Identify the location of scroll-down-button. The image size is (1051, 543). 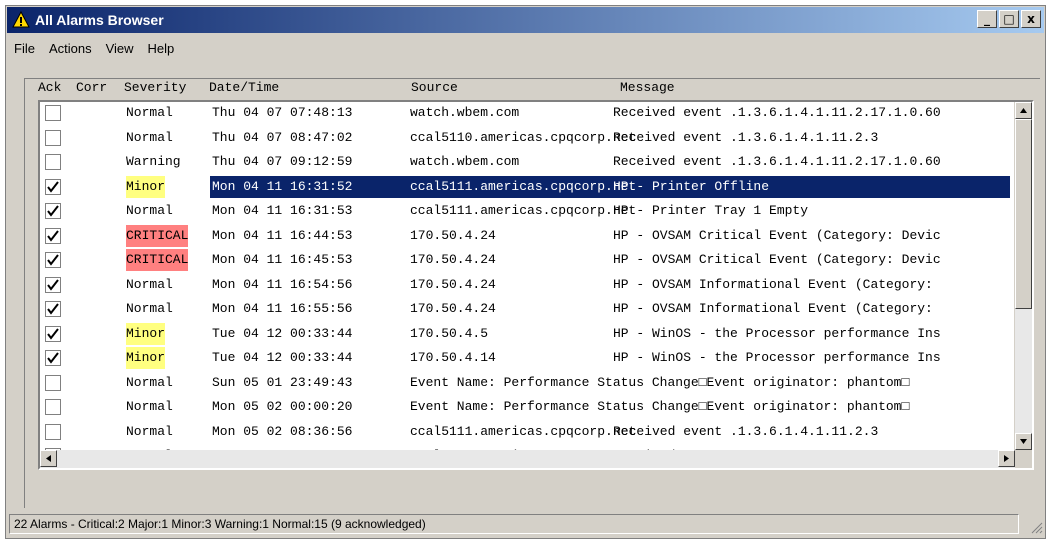
(1023, 441).